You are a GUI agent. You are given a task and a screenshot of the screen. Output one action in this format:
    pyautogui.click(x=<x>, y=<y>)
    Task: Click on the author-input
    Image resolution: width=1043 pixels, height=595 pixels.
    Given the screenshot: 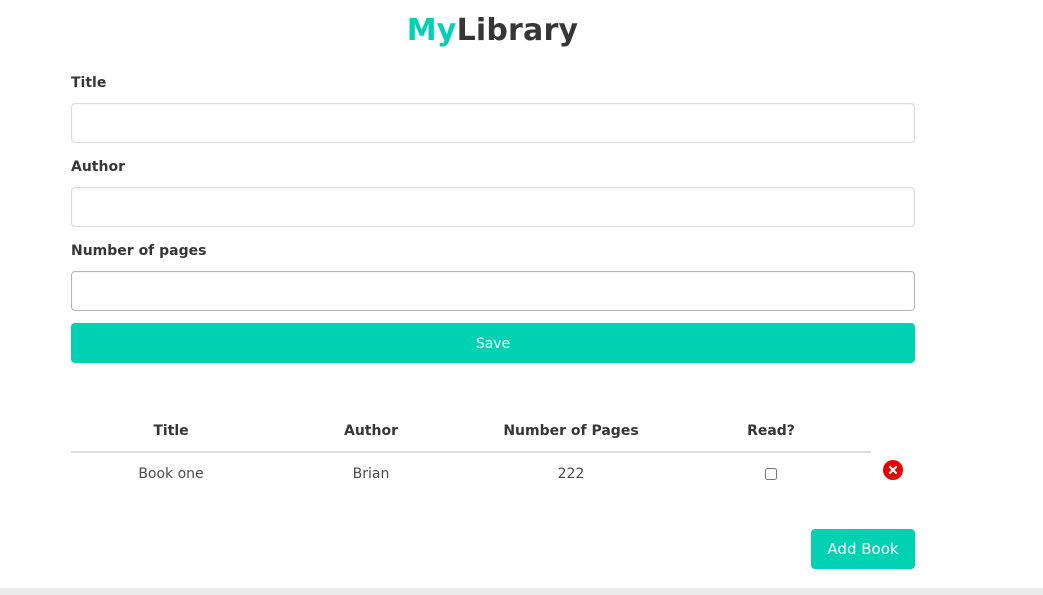 What is the action you would take?
    pyautogui.click(x=493, y=207)
    